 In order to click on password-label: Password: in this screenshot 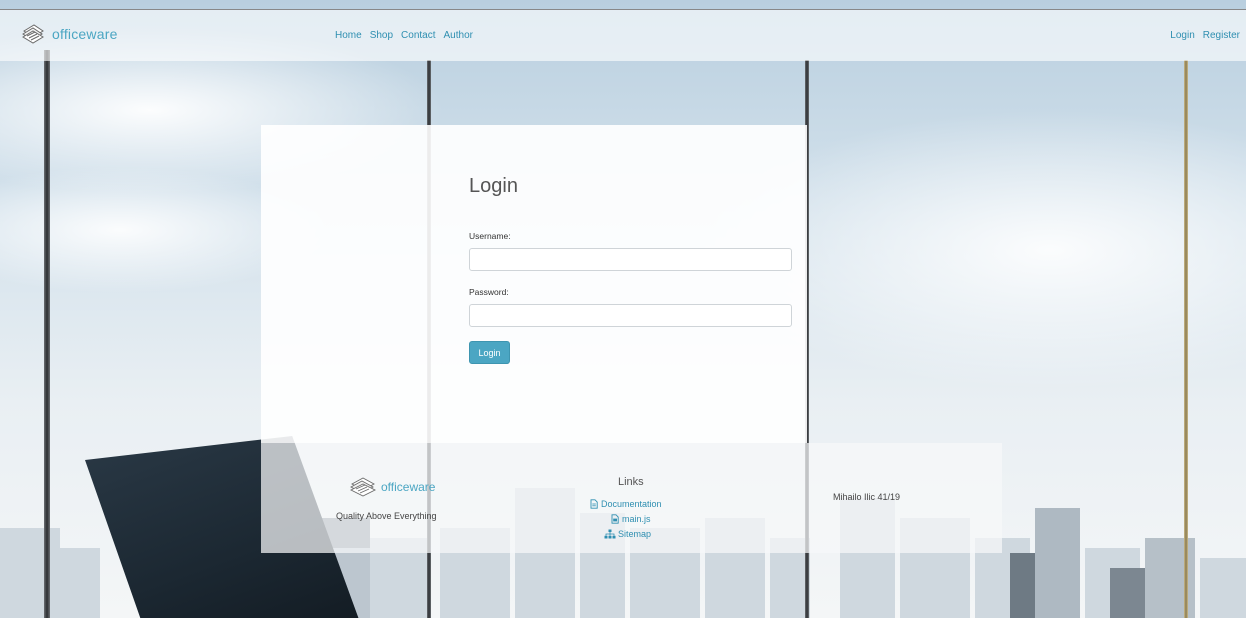, I will do `click(489, 292)`.